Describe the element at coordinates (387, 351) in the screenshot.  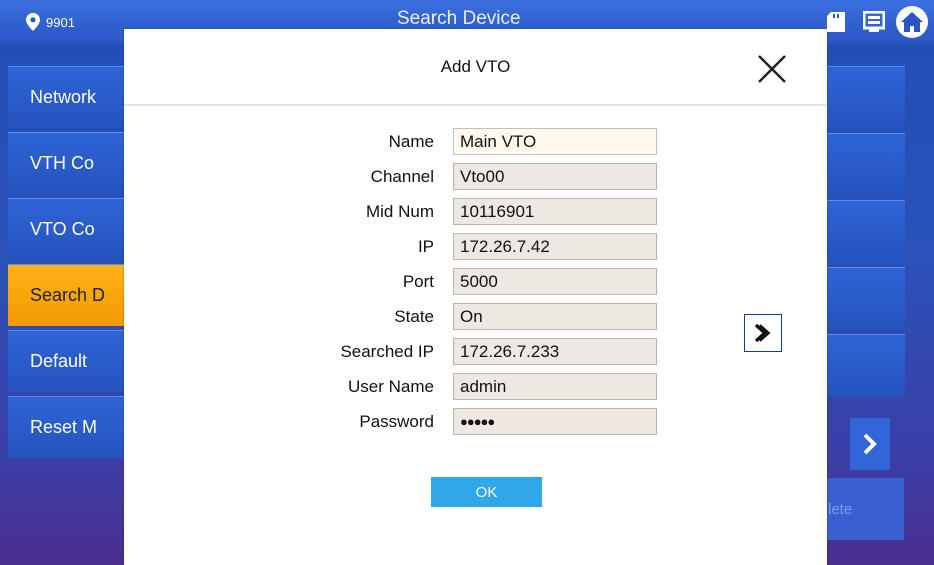
I see `searched-ip-label: Searched IP` at that location.